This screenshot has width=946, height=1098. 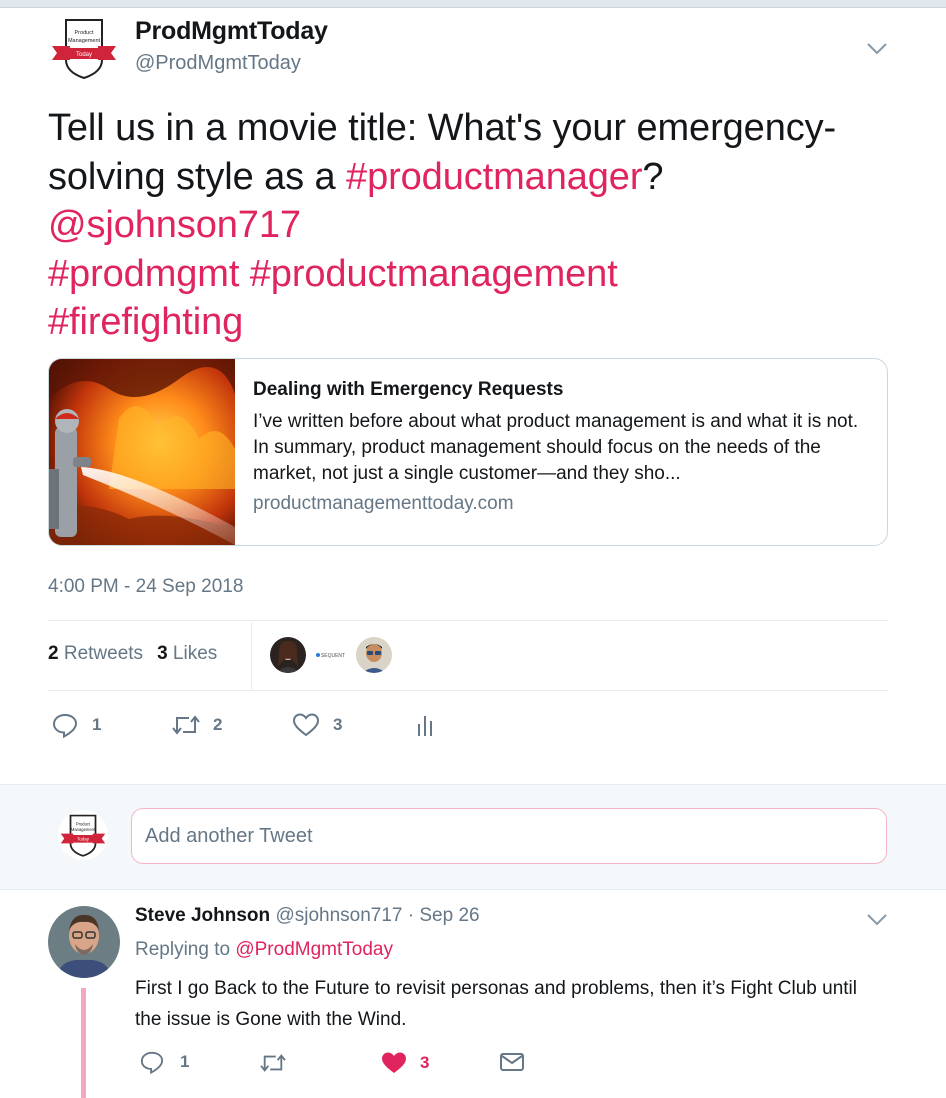 I want to click on heart-filled-icon, so click(x=394, y=1062).